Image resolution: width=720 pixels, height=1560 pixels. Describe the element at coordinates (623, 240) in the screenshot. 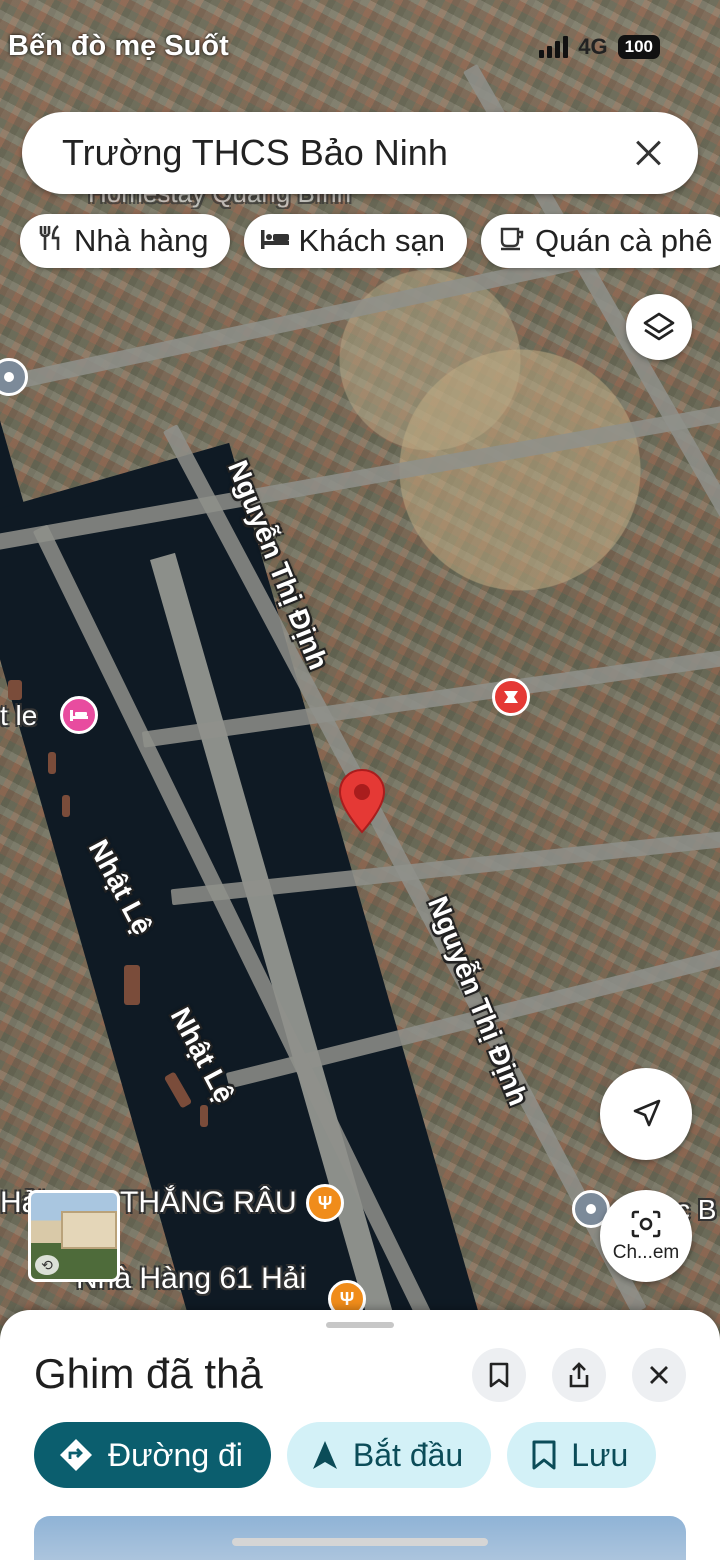

I see `chip-label: Quán cà phê` at that location.